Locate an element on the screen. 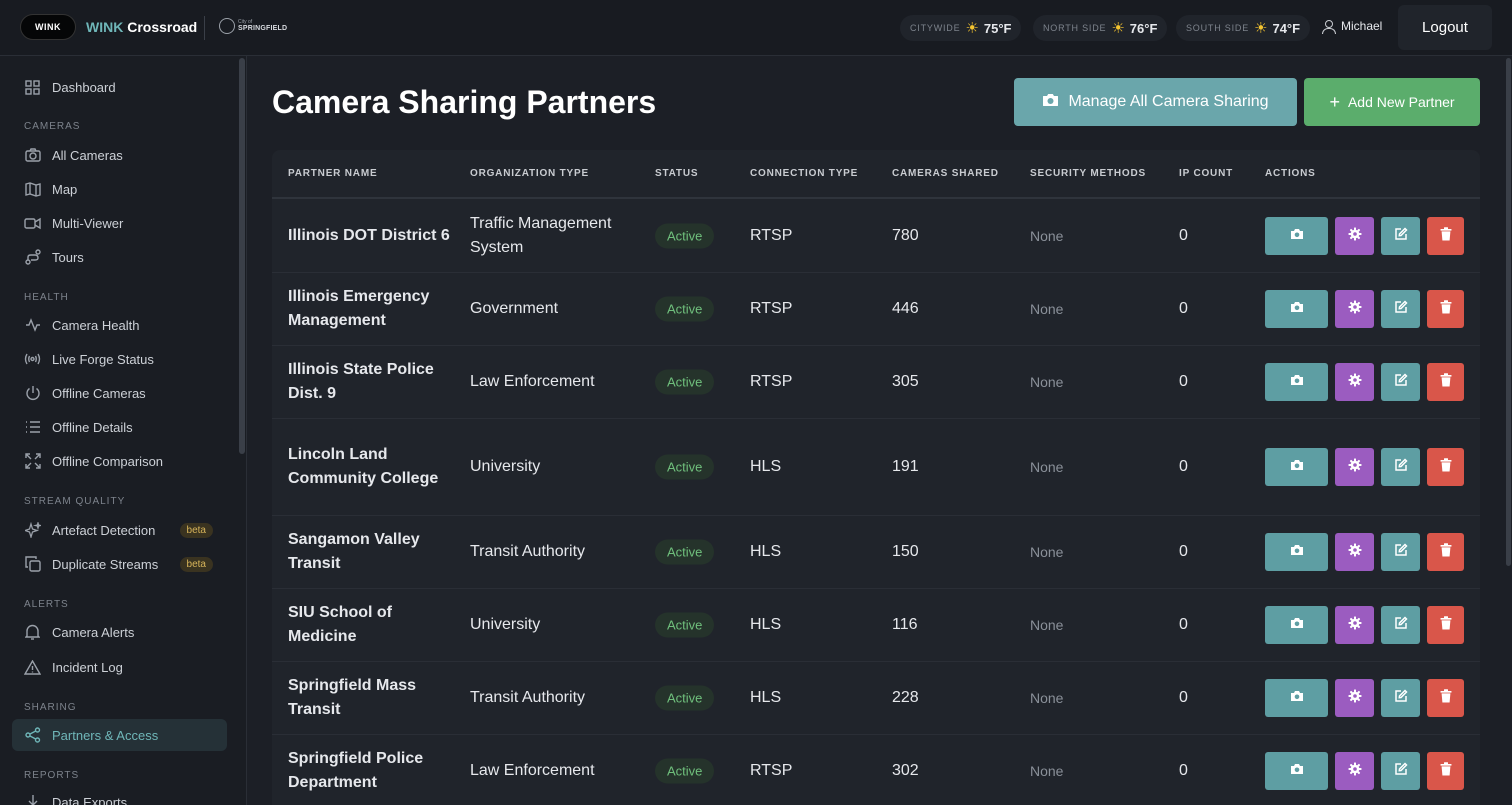 The image size is (1512, 805). sidebar-item-partners-access: Partners & Access is located at coordinates (119, 735).